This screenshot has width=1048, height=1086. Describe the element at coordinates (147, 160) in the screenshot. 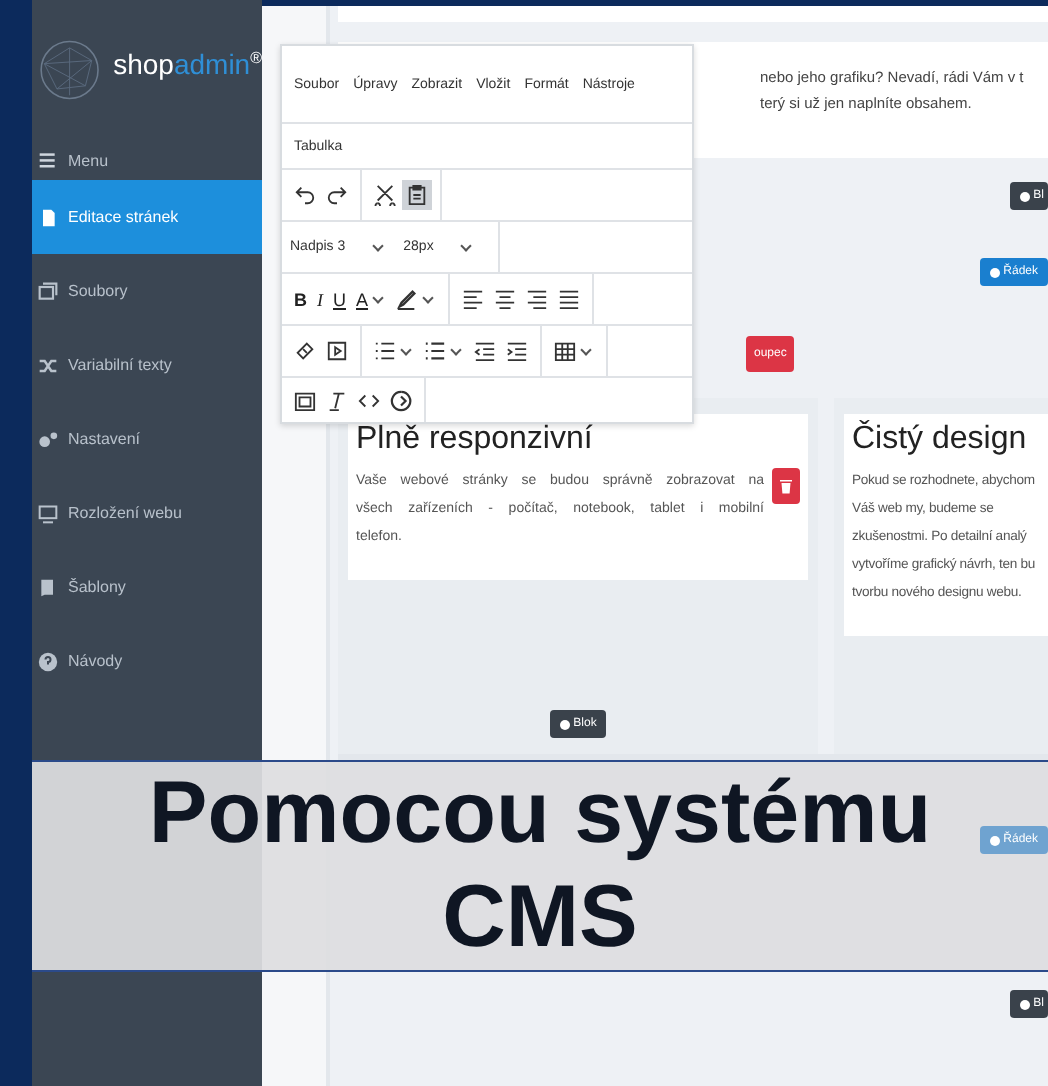

I see `sidebar-item: Menu` at that location.